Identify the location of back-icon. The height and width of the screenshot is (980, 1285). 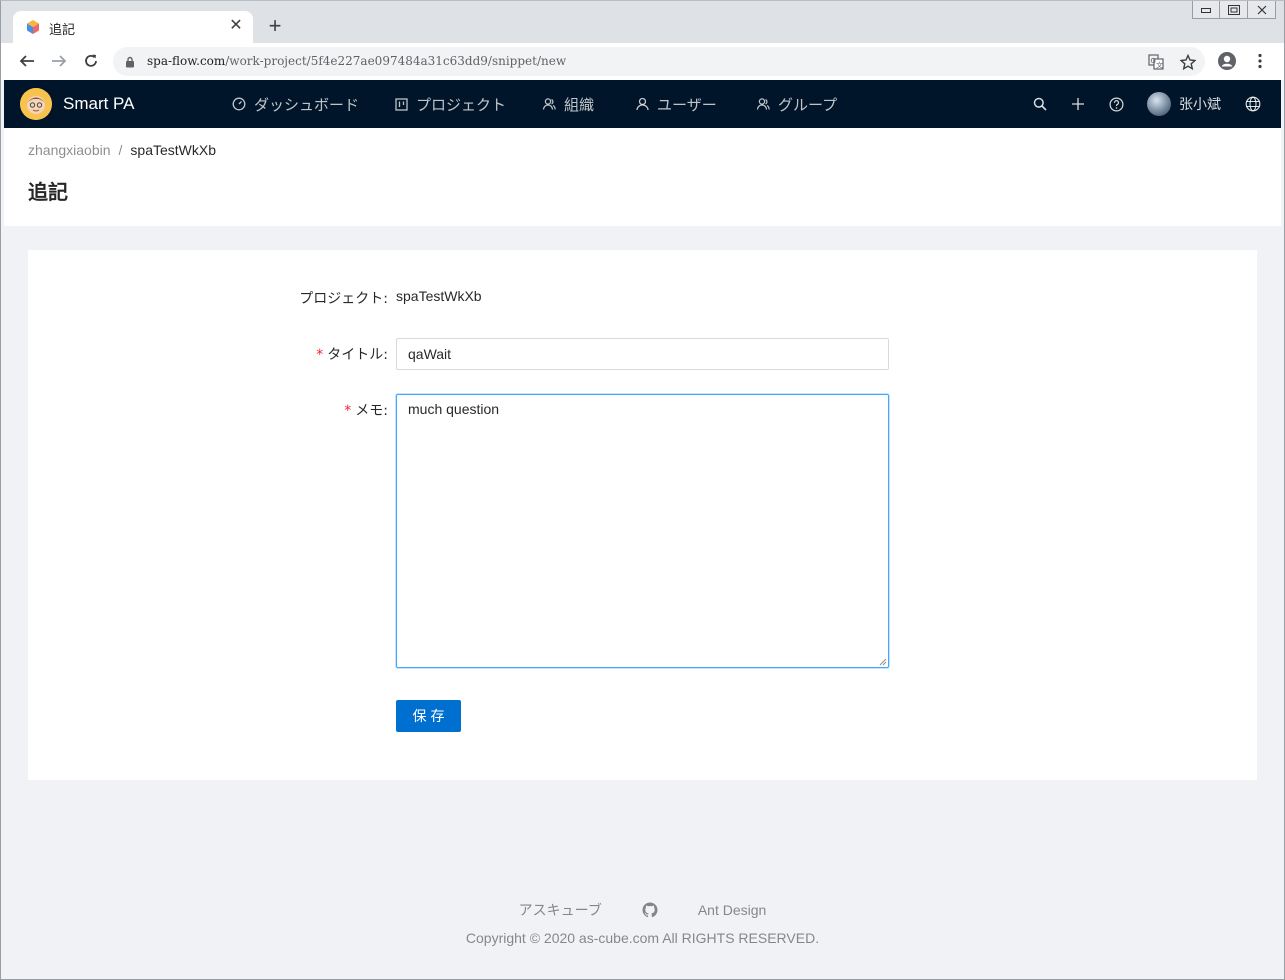
(27, 61).